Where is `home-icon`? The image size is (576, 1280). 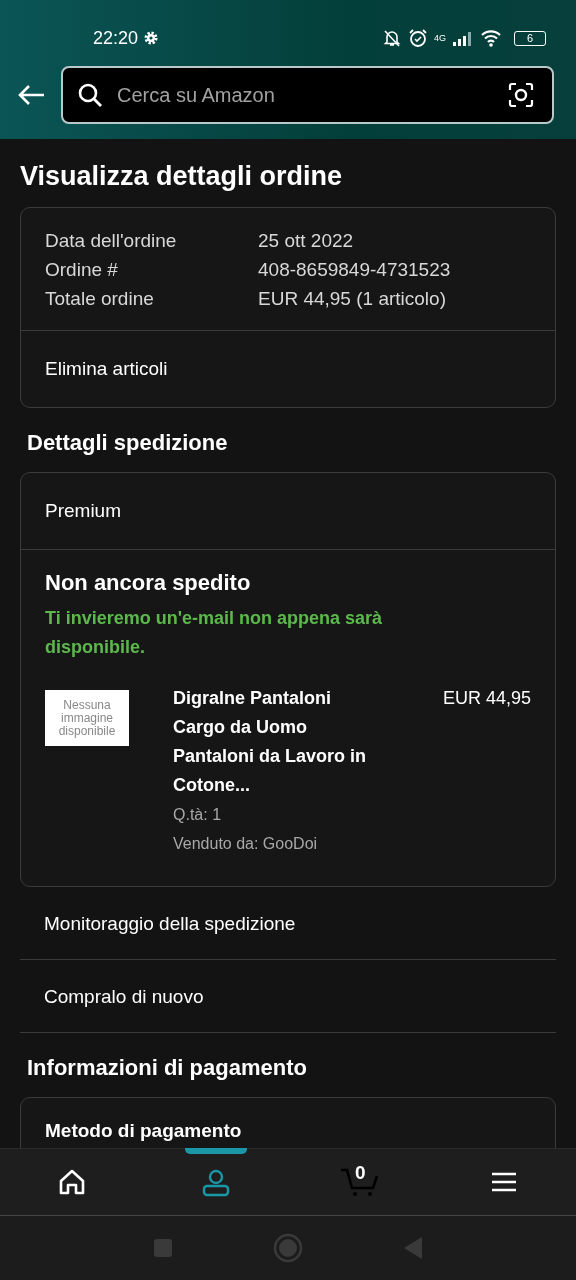 home-icon is located at coordinates (72, 1182).